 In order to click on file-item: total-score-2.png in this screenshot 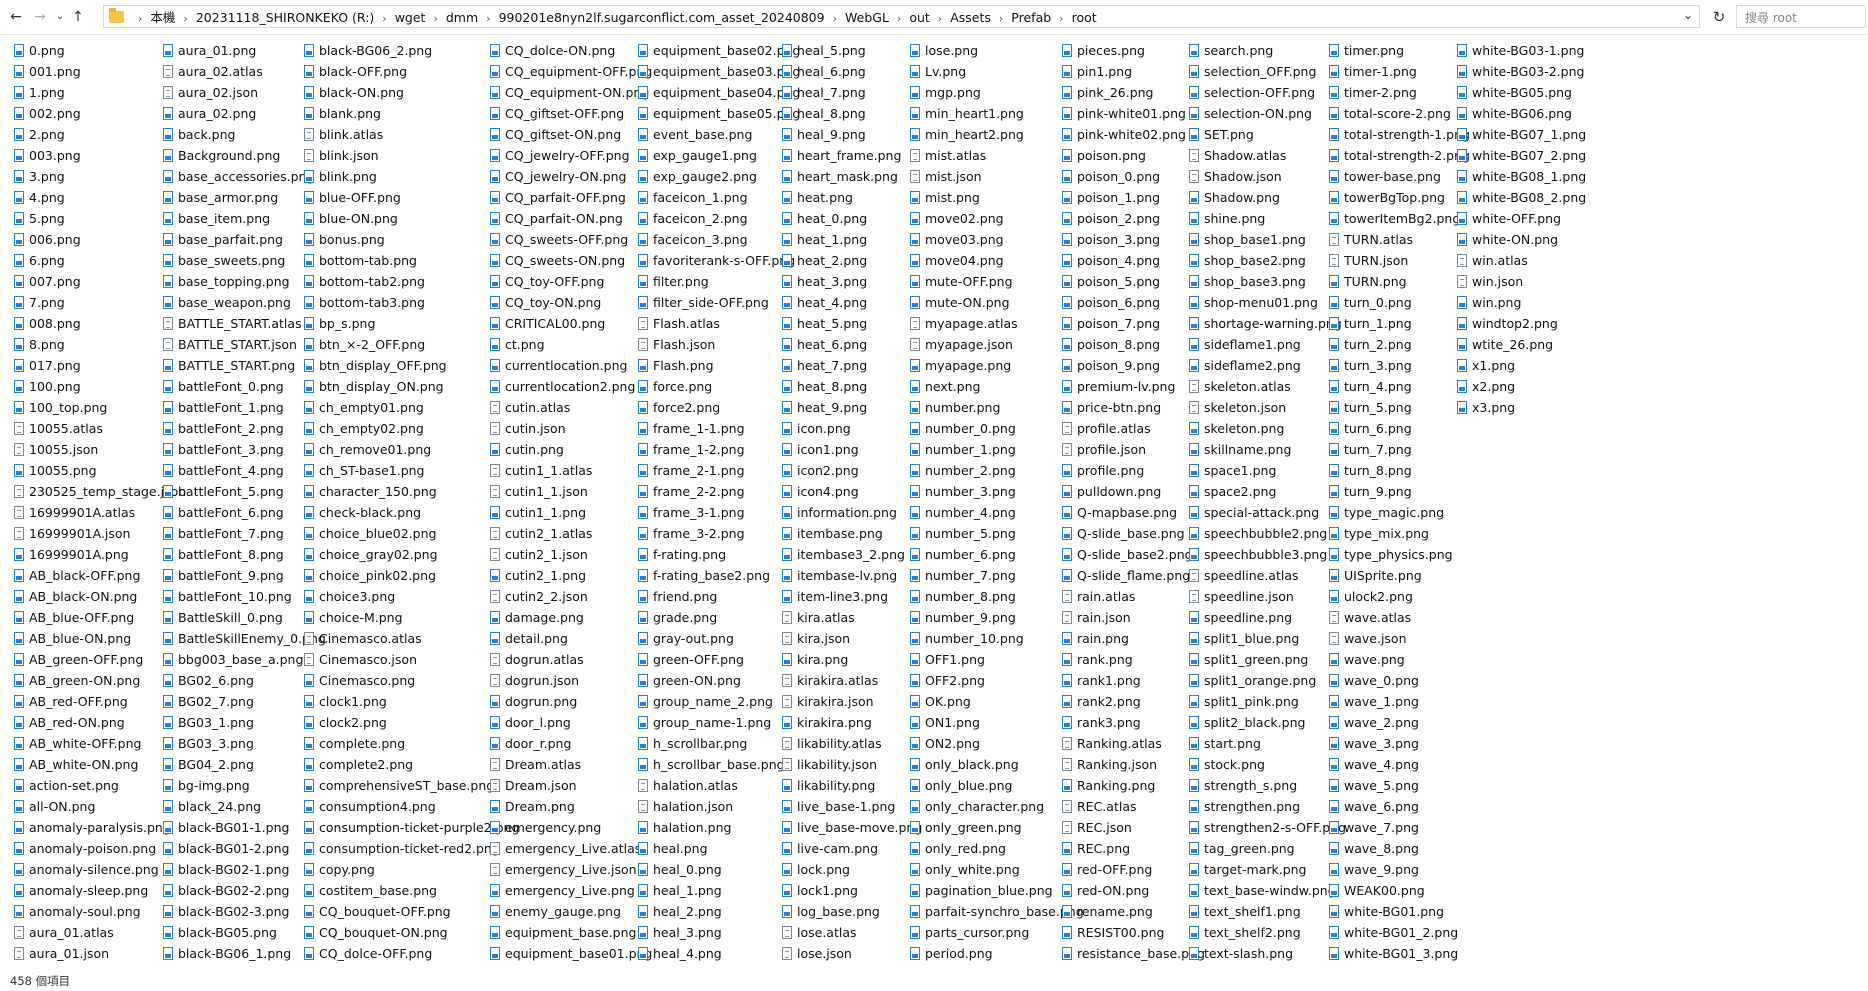, I will do `click(1399, 113)`.